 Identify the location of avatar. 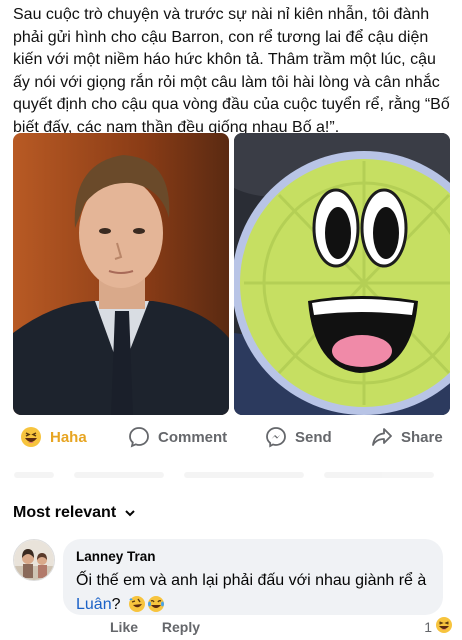
(34, 560).